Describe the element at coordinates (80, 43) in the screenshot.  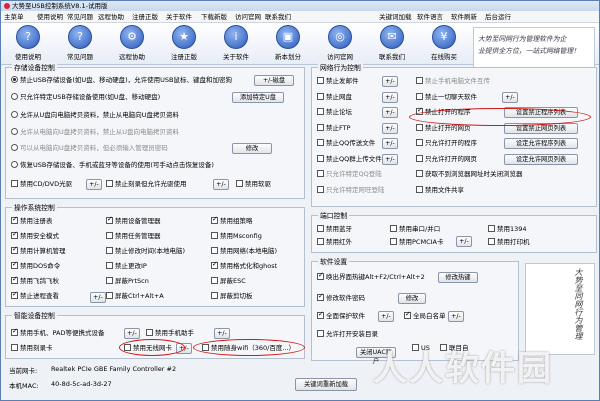
I see `toolbar-button-1: ? 常见问题` at that location.